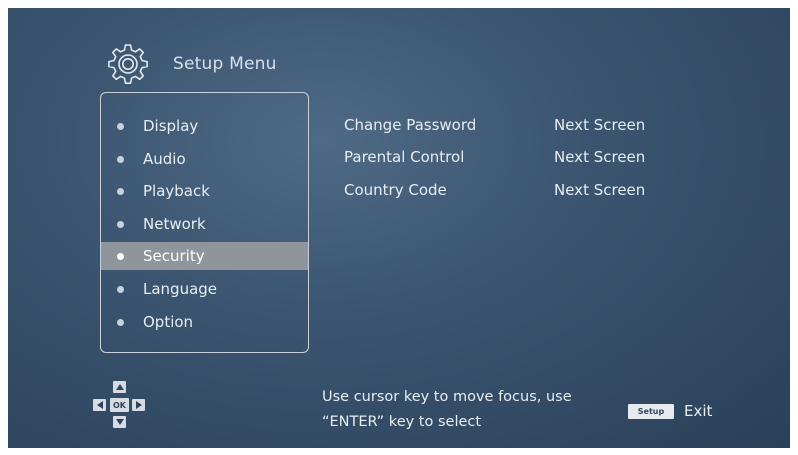 Image resolution: width=798 pixels, height=455 pixels. Describe the element at coordinates (164, 159) in the screenshot. I see `menu-item-label: Audio` at that location.